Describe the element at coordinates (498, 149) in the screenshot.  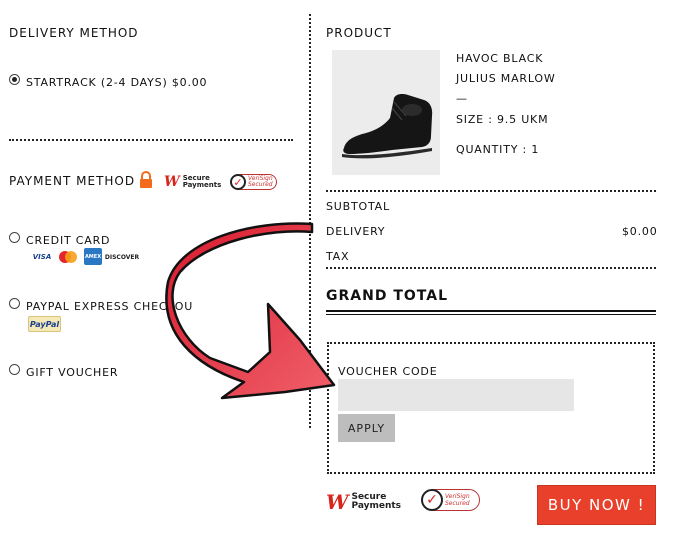
I see `product-quantity: QUANTITY : 1` at that location.